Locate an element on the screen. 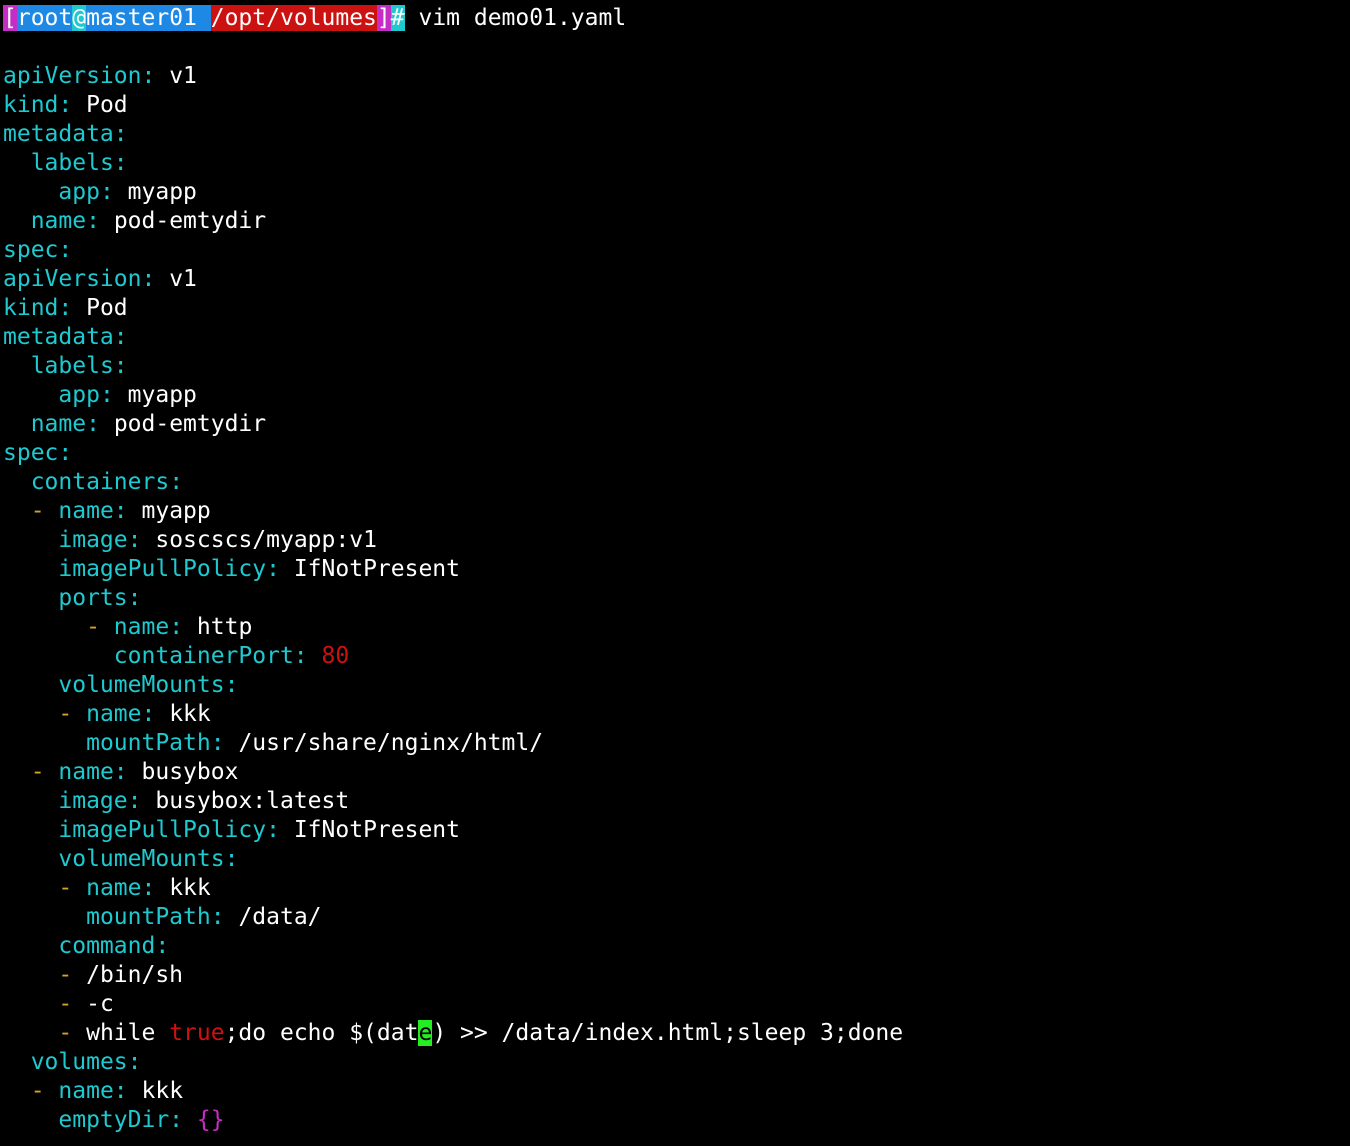 The image size is (1350, 1146). prompt-command: vim demo01.yaml is located at coordinates (515, 18).